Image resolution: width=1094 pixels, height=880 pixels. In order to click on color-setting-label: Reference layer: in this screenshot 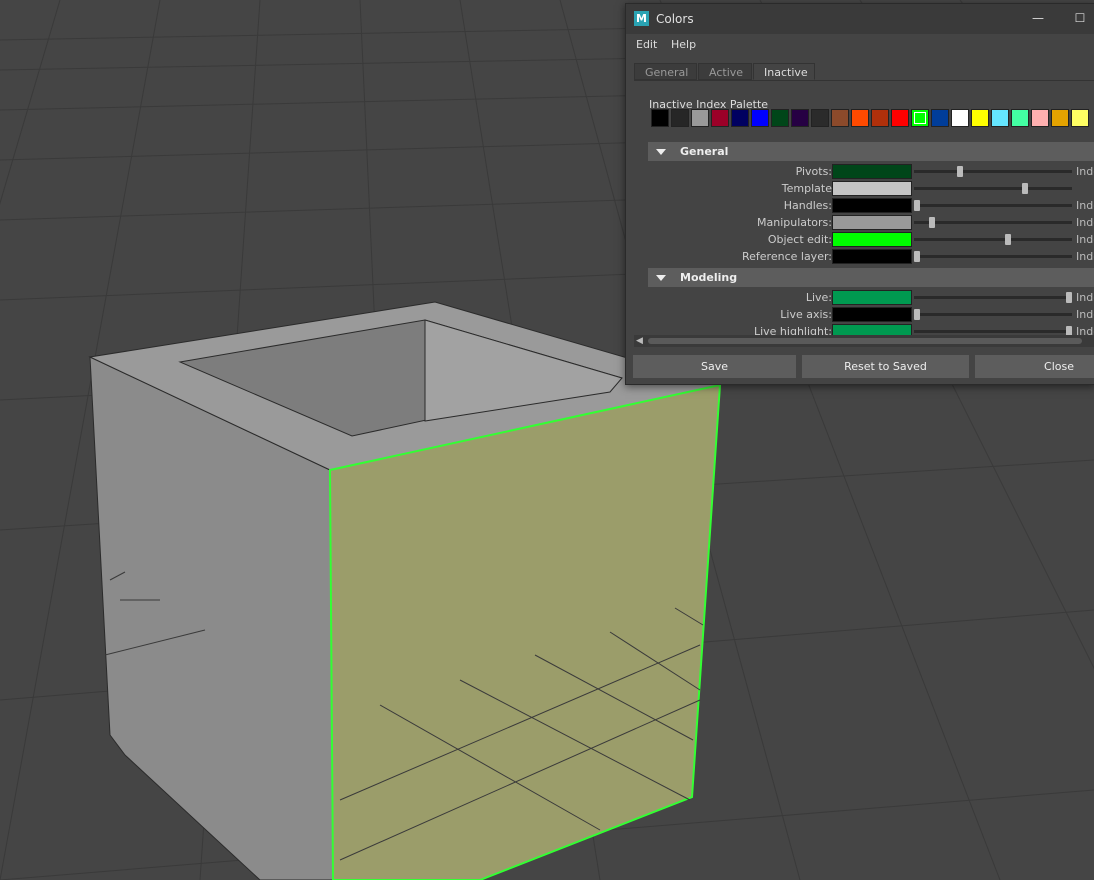, I will do `click(787, 256)`.